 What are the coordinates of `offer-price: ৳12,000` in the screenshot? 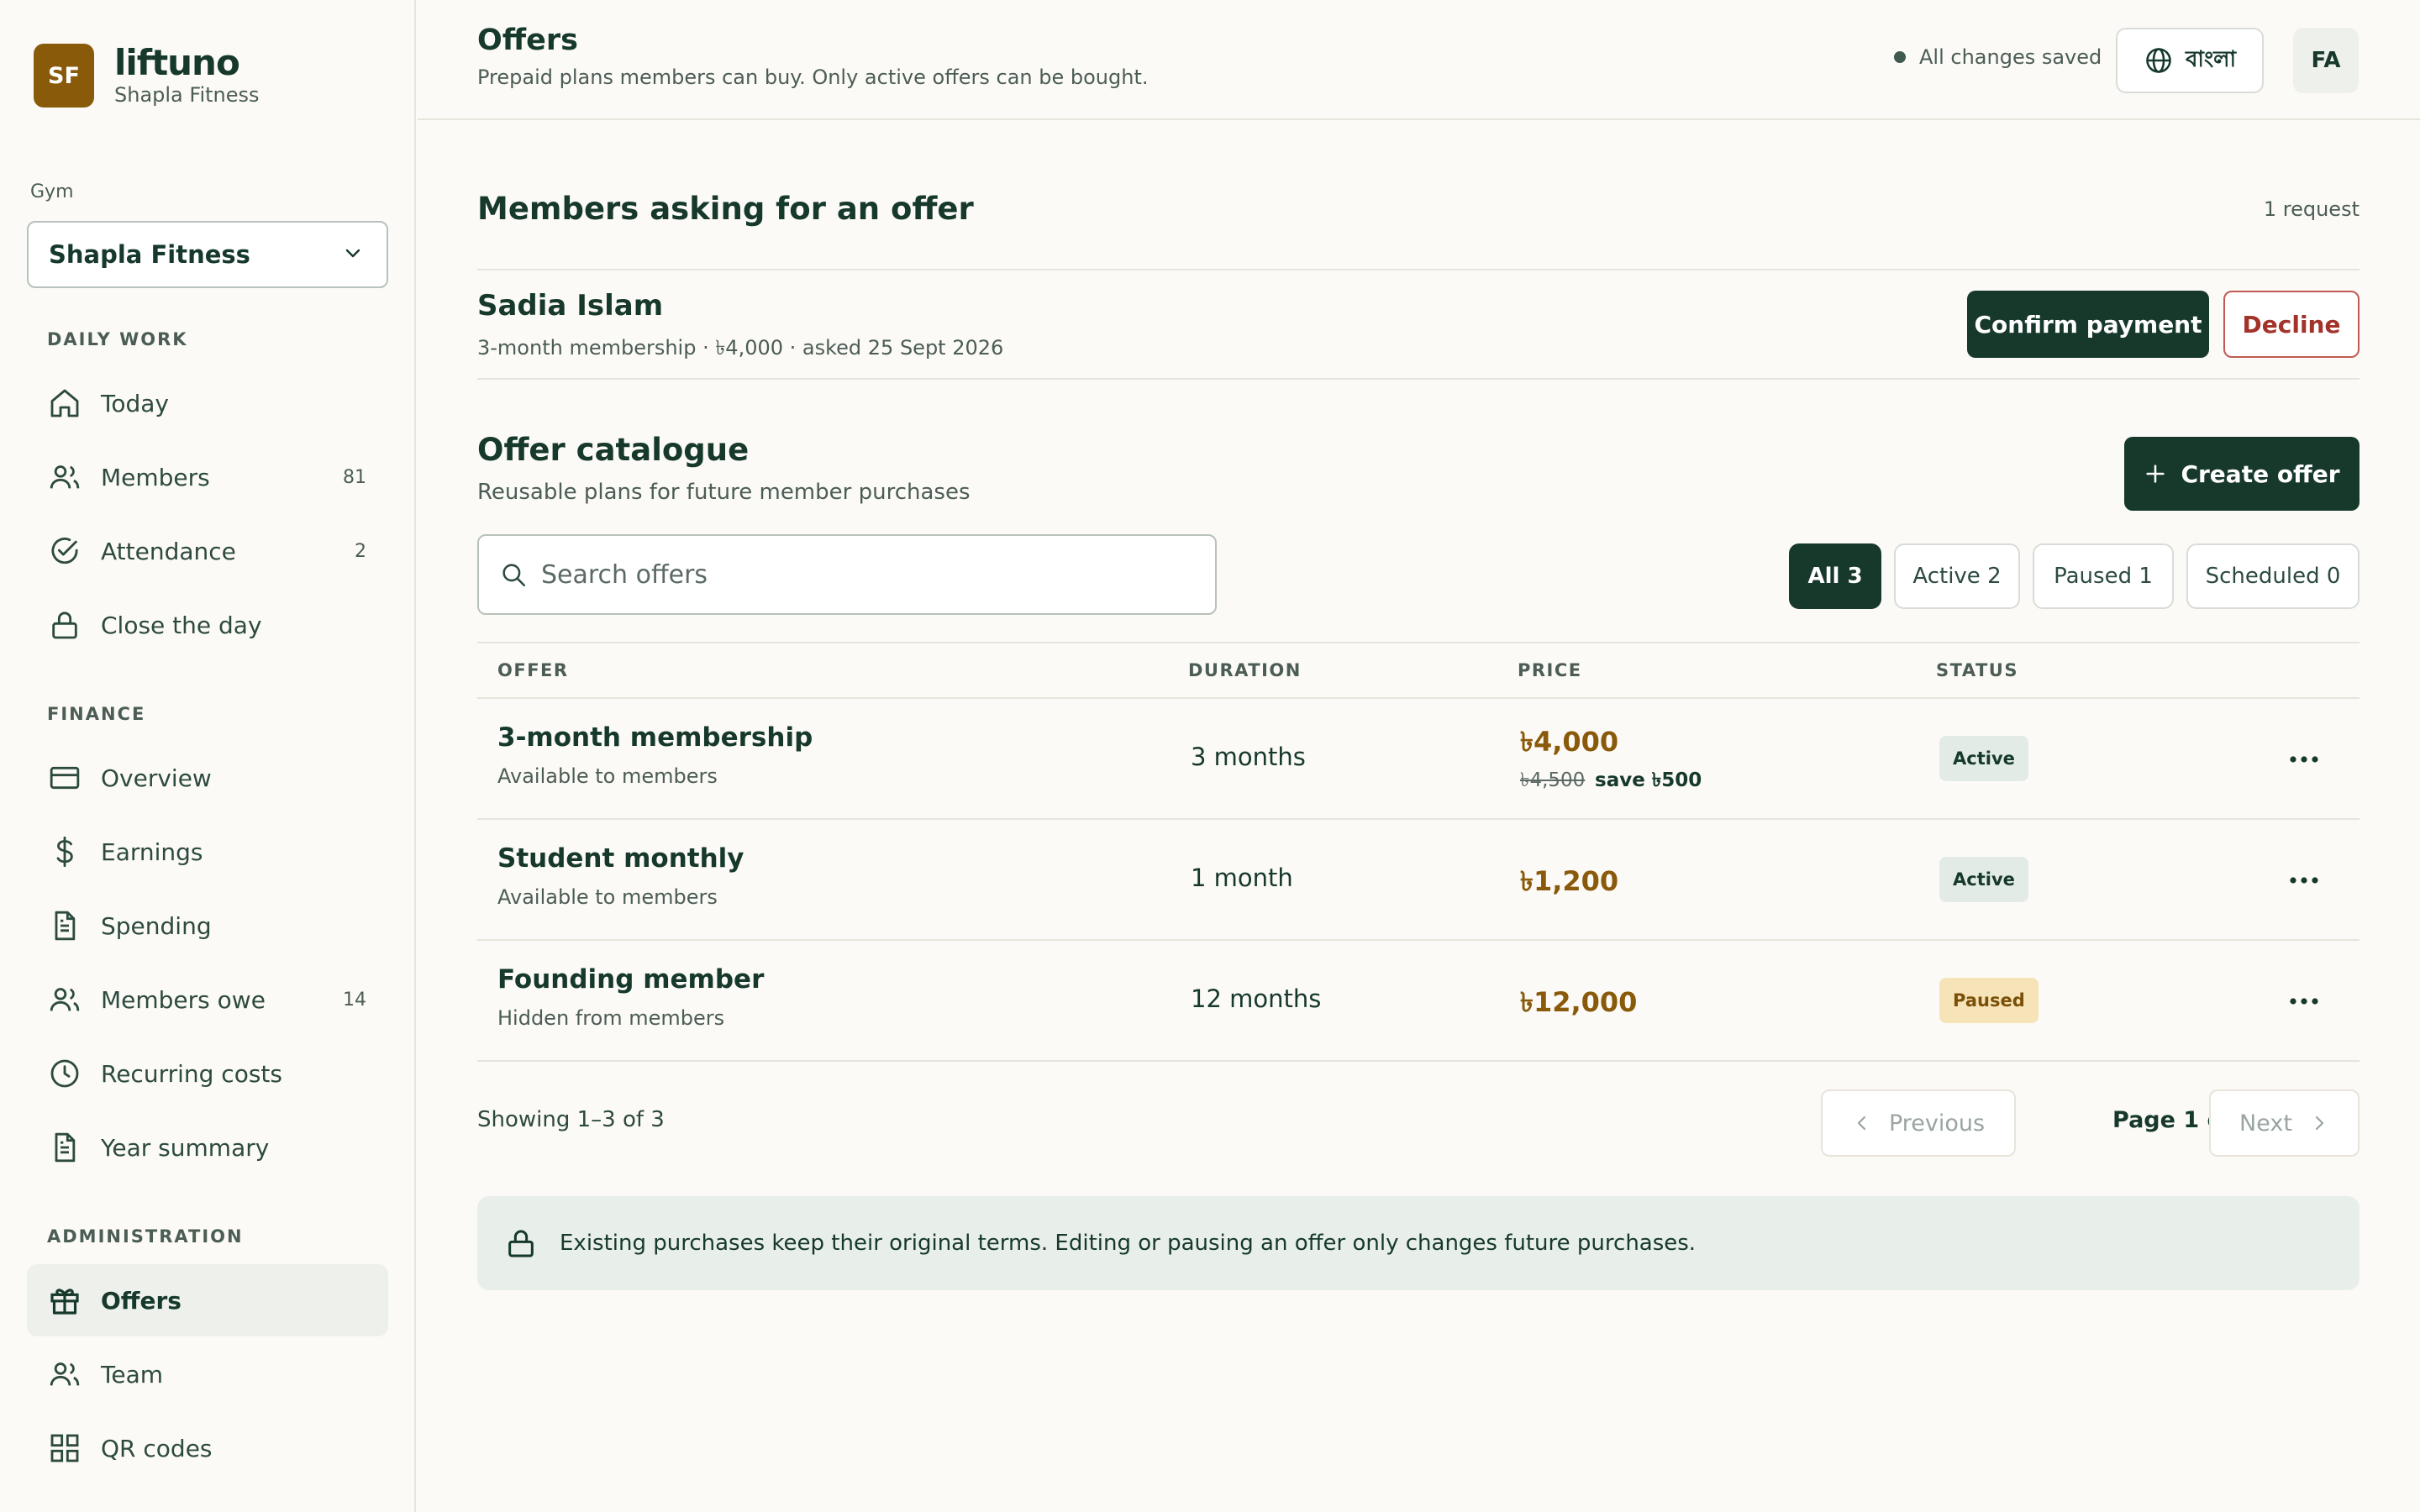 It's located at (1579, 1002).